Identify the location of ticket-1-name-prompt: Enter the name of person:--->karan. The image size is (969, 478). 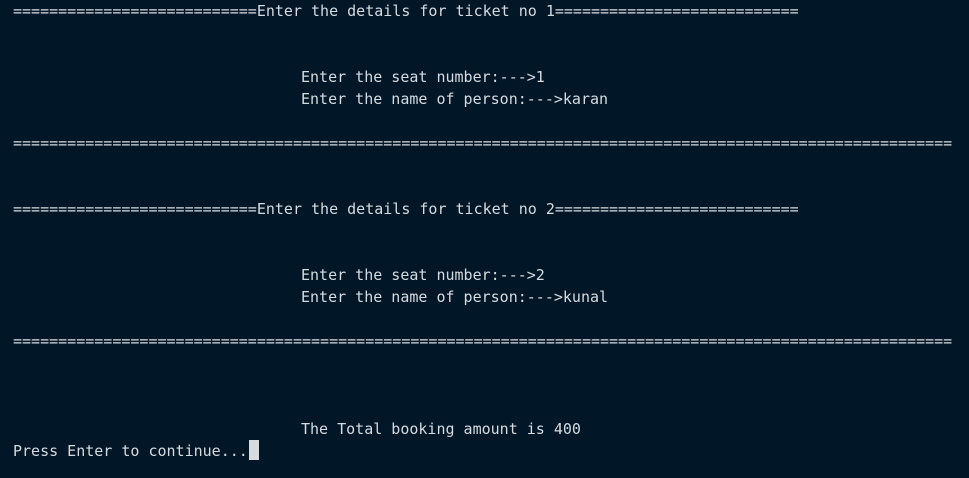
(455, 99).